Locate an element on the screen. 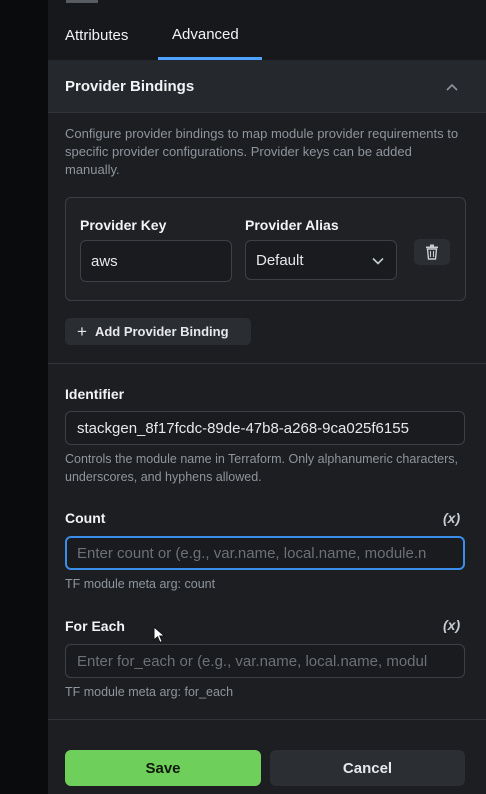  for-each-label: For Each is located at coordinates (95, 626).